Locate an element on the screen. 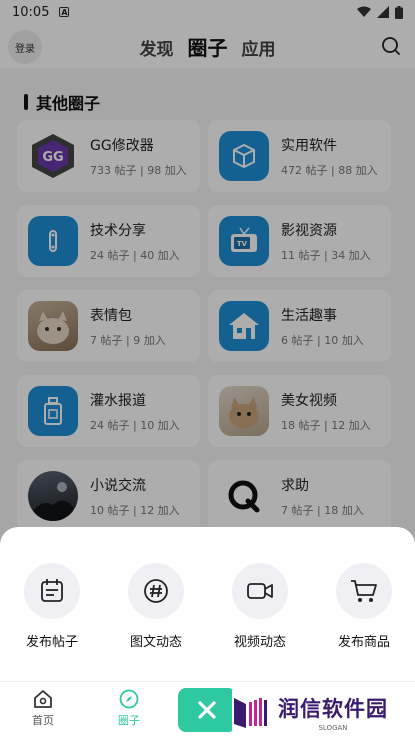 This screenshot has width=415, height=737. watermark-logo-icon is located at coordinates (252, 712).